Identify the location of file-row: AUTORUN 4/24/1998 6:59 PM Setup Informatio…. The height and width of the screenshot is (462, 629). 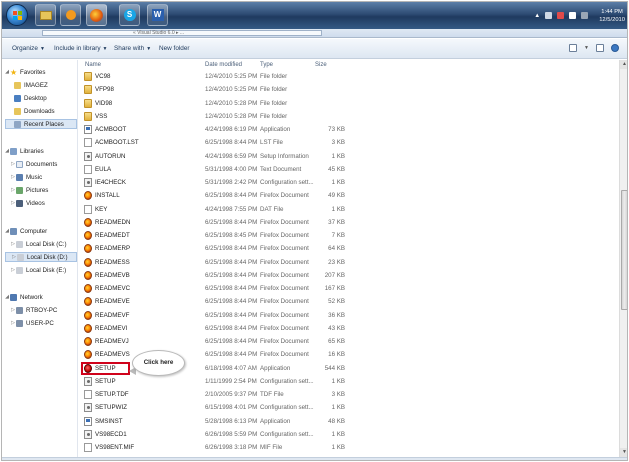
(349, 156).